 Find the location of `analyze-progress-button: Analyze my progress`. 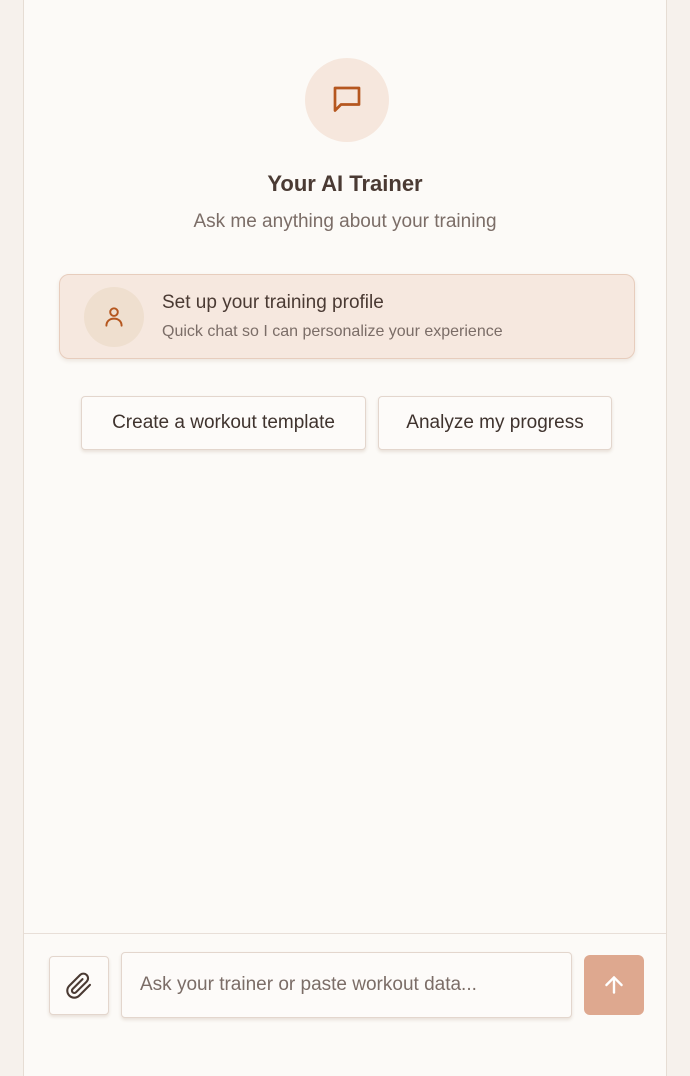

analyze-progress-button: Analyze my progress is located at coordinates (495, 423).